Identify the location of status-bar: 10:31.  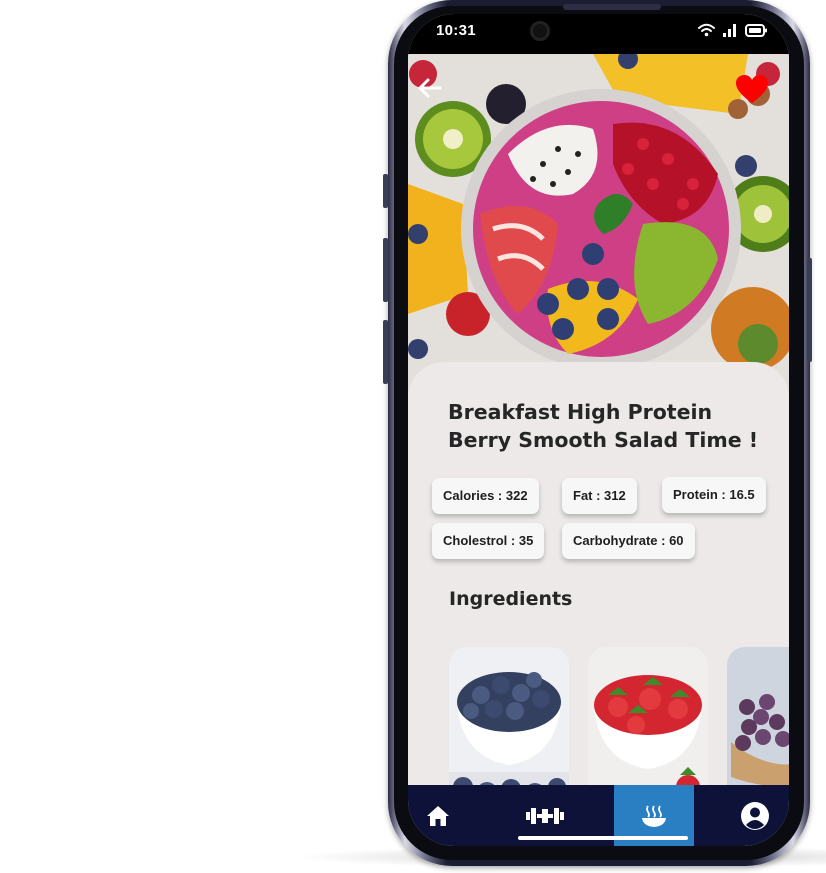
(598, 34).